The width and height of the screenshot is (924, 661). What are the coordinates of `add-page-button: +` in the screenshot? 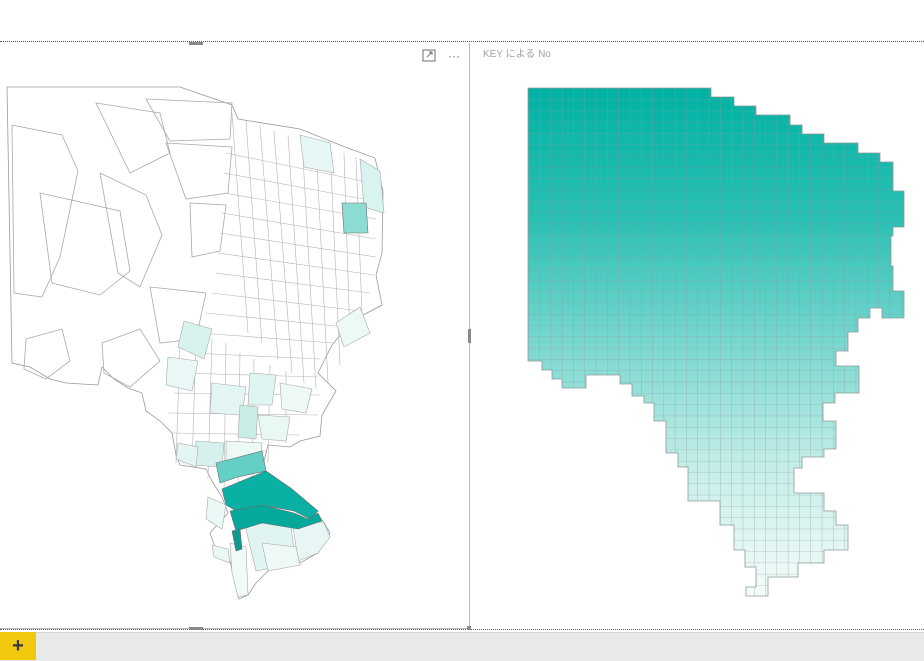 It's located at (18, 646).